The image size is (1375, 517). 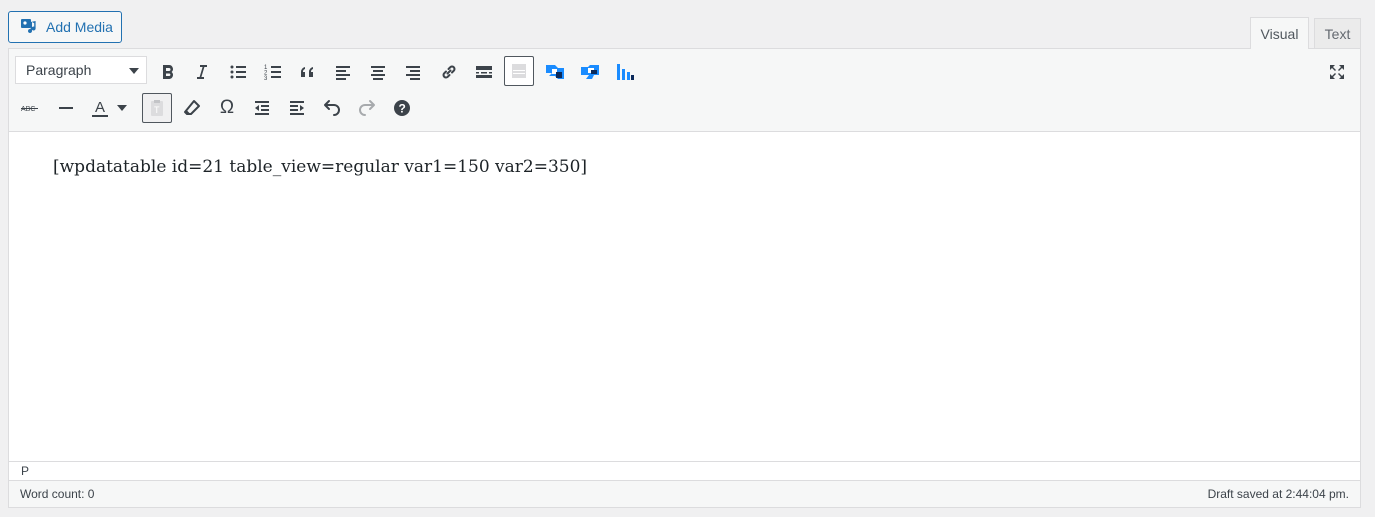 I want to click on format-select-value: Paragraph, so click(x=59, y=70).